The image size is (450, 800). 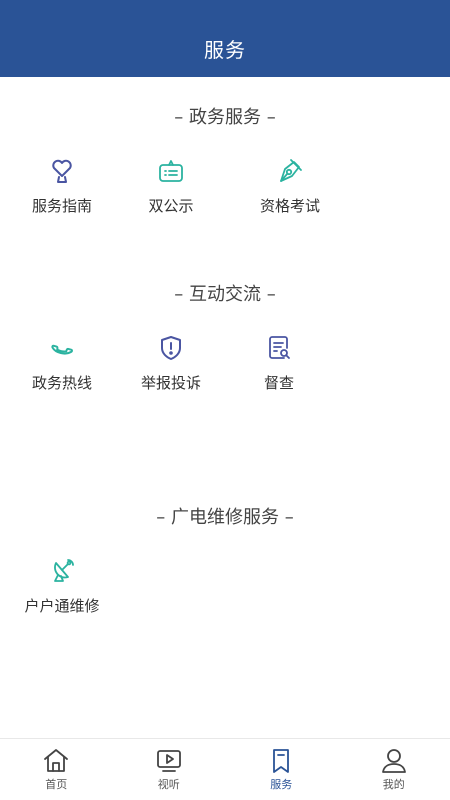 I want to click on bottom-tab-bar: 首页 视听 服务 我的, so click(x=225, y=769).